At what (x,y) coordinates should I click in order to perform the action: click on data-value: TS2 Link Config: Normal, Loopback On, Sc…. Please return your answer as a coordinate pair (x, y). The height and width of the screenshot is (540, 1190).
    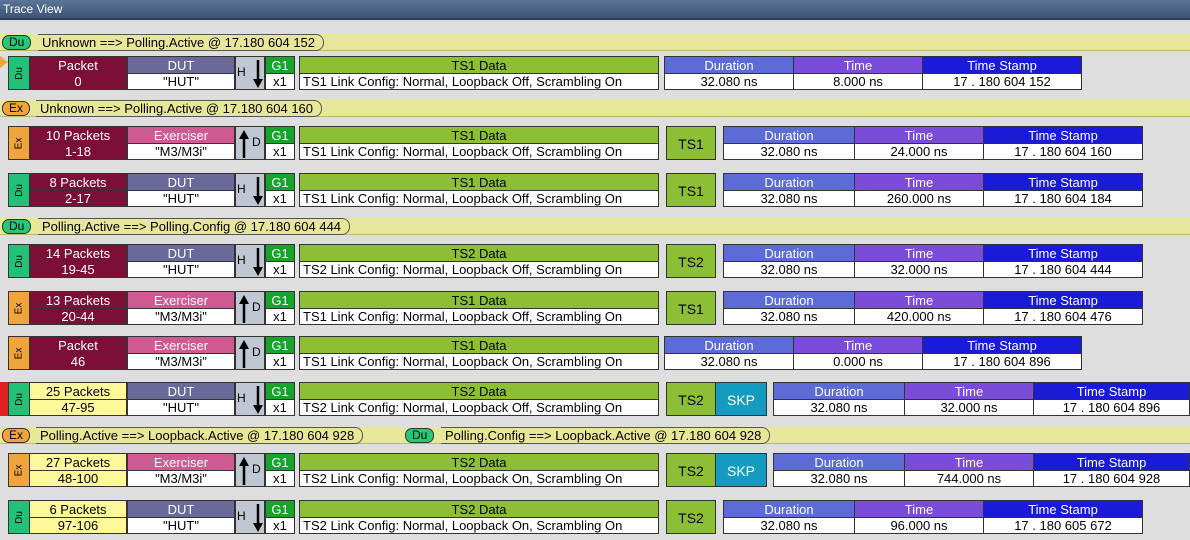
    Looking at the image, I should click on (479, 478).